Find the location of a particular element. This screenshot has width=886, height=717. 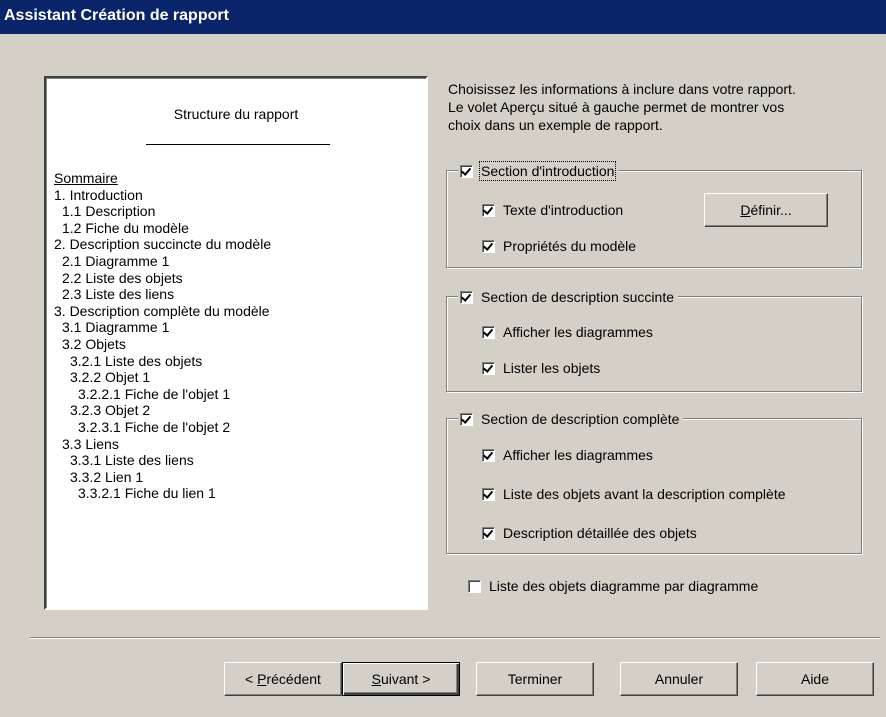

full-show-diagrams-checkbox: Afficher les diagrammes is located at coordinates (567, 455).